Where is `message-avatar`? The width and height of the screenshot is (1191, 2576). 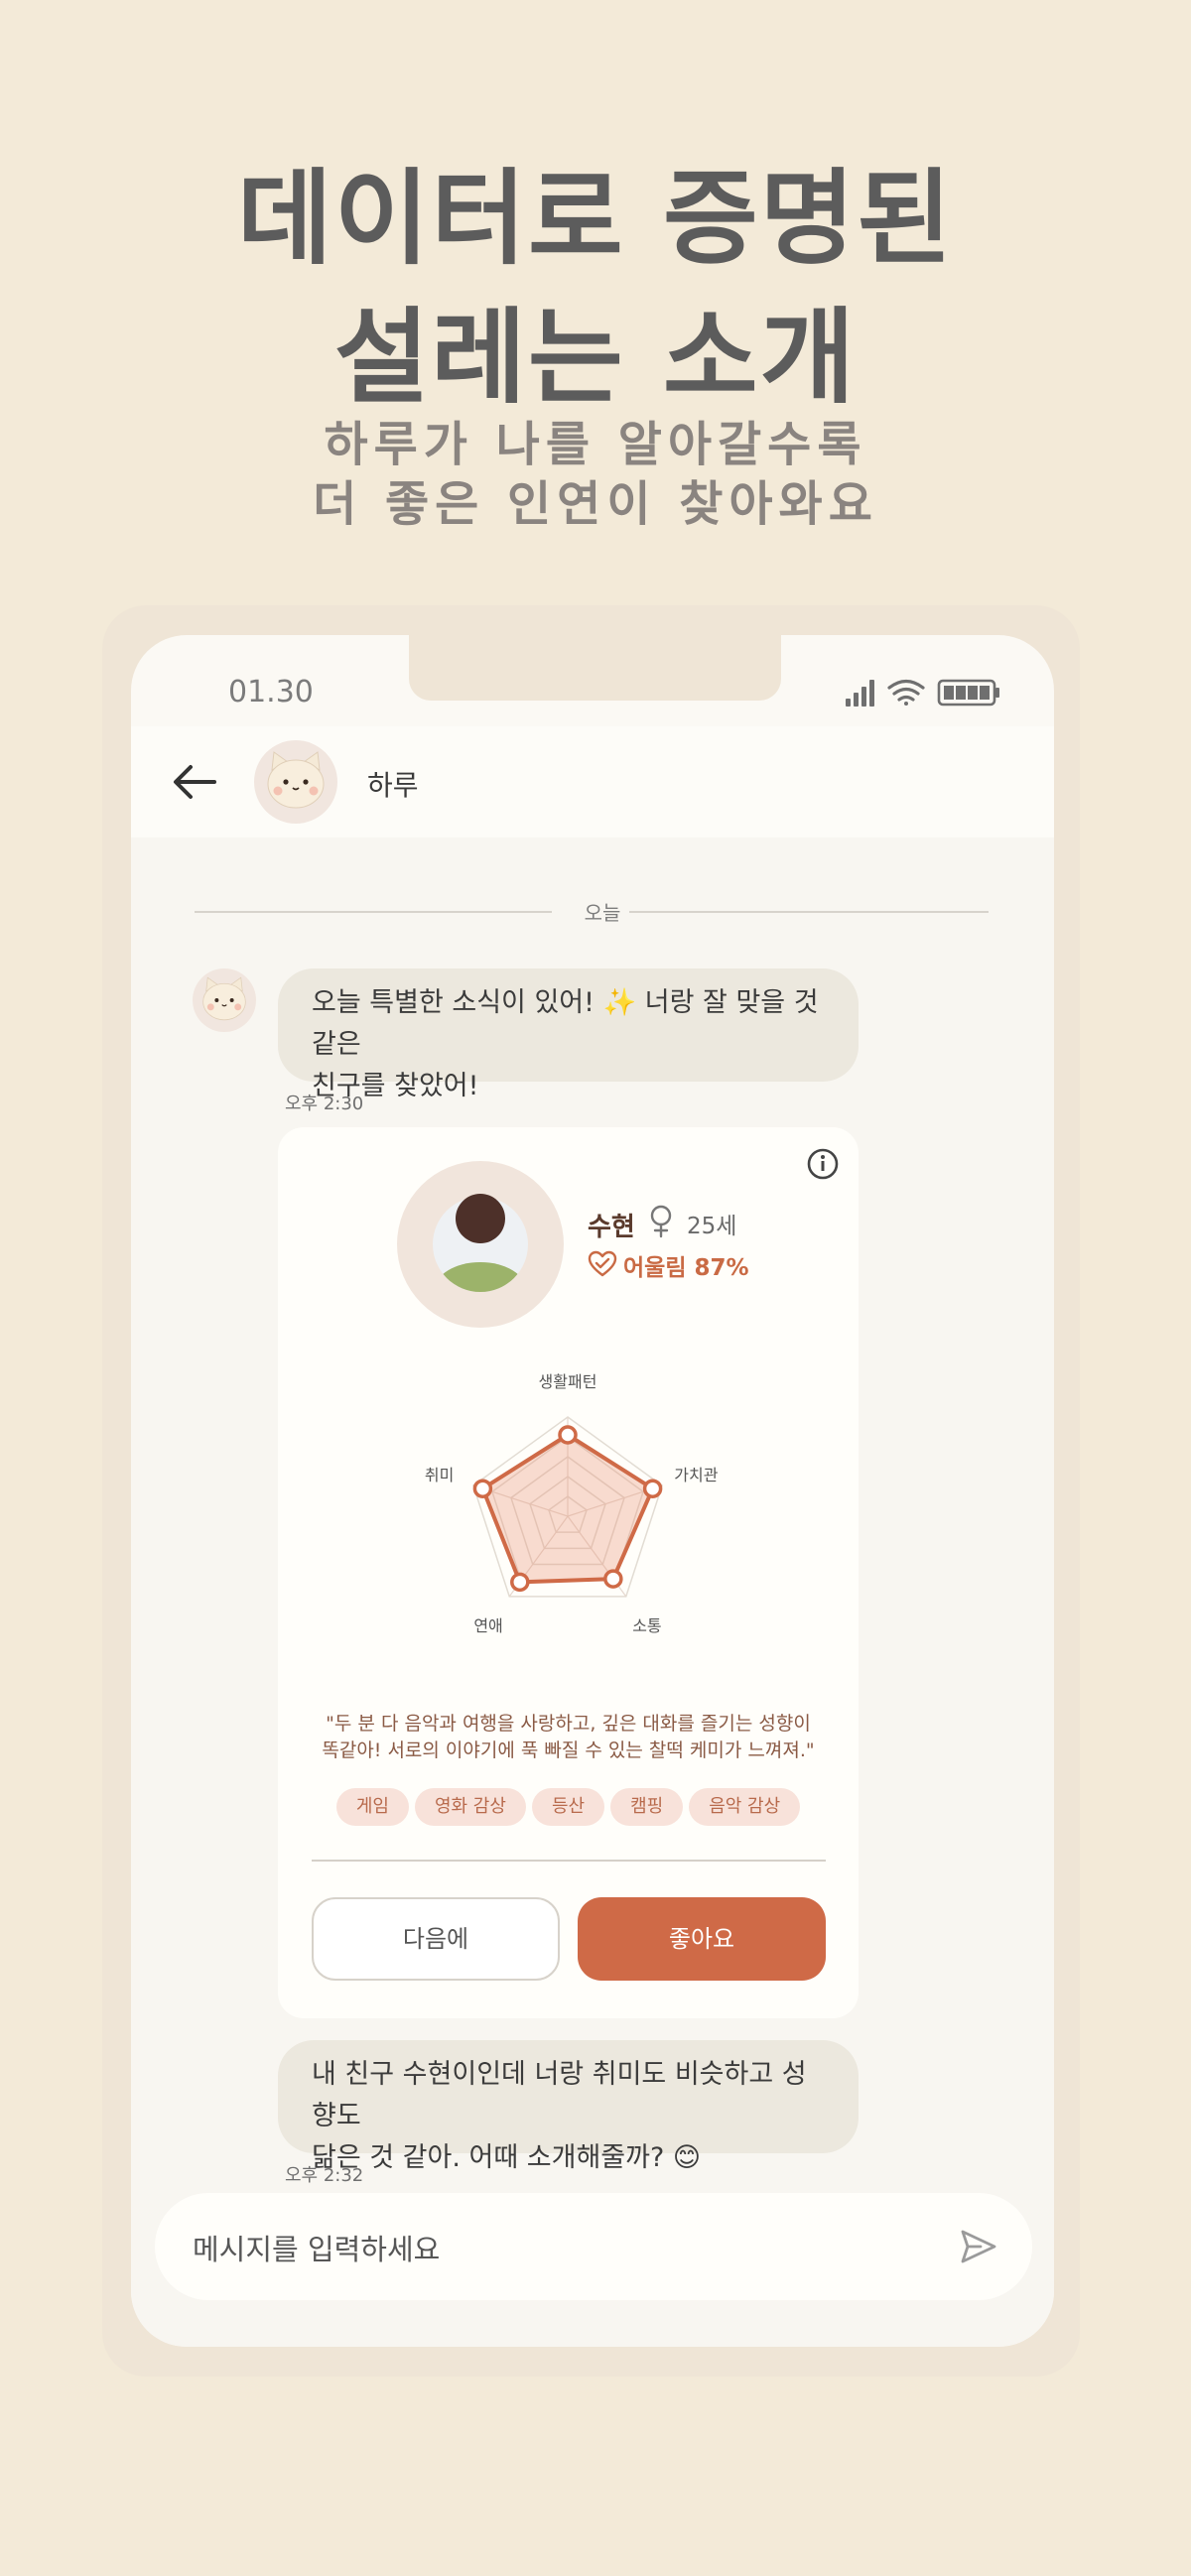
message-avatar is located at coordinates (225, 1000).